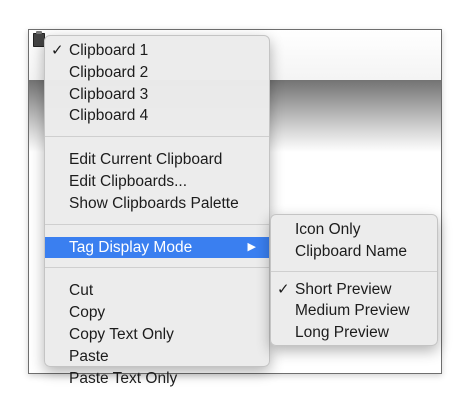 The height and width of the screenshot is (400, 467). Describe the element at coordinates (131, 247) in the screenshot. I see `menu-item-label: Tag Display Mode` at that location.